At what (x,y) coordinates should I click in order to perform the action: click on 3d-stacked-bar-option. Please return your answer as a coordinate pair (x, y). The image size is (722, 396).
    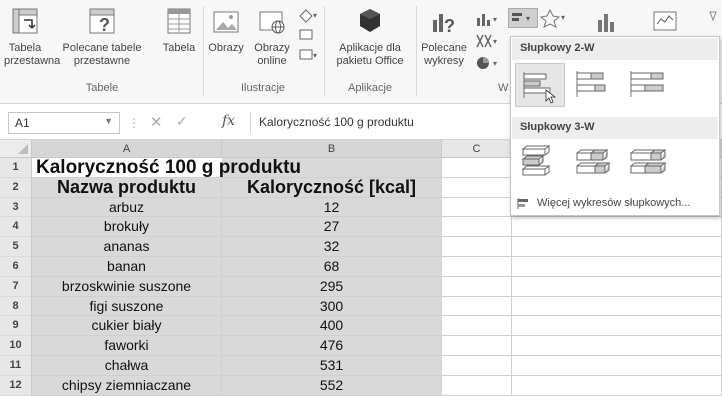
    Looking at the image, I should click on (594, 163).